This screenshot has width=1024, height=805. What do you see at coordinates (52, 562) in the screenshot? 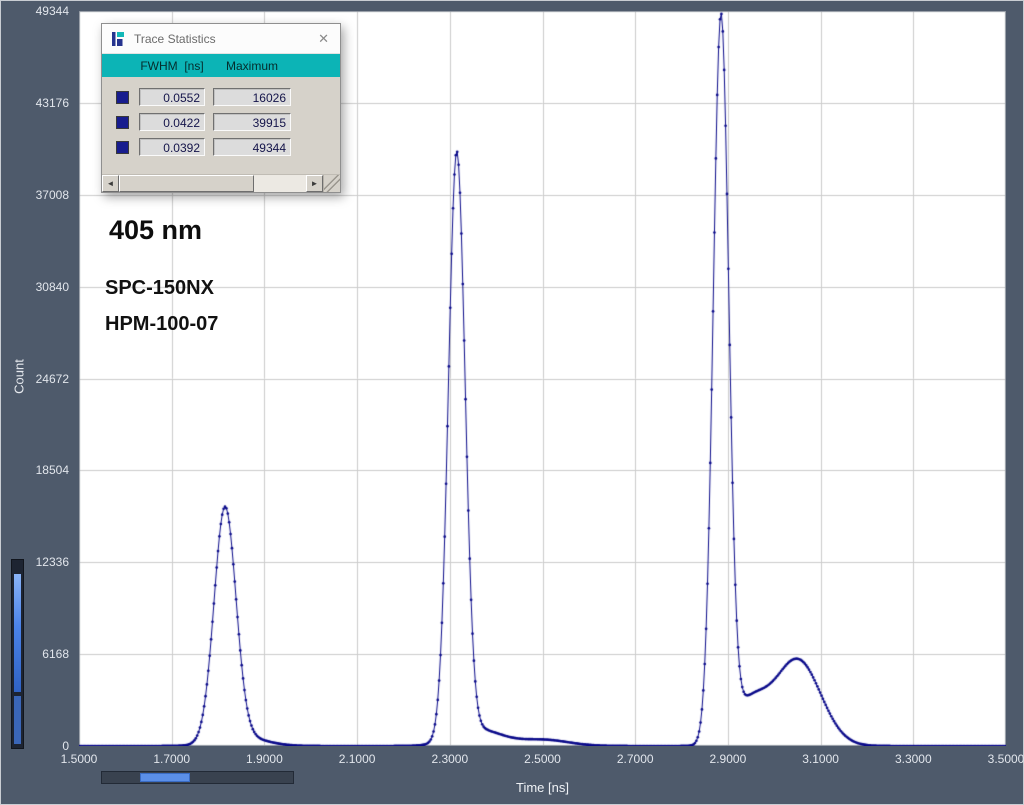
I see `y-tick-label: 12336` at bounding box center [52, 562].